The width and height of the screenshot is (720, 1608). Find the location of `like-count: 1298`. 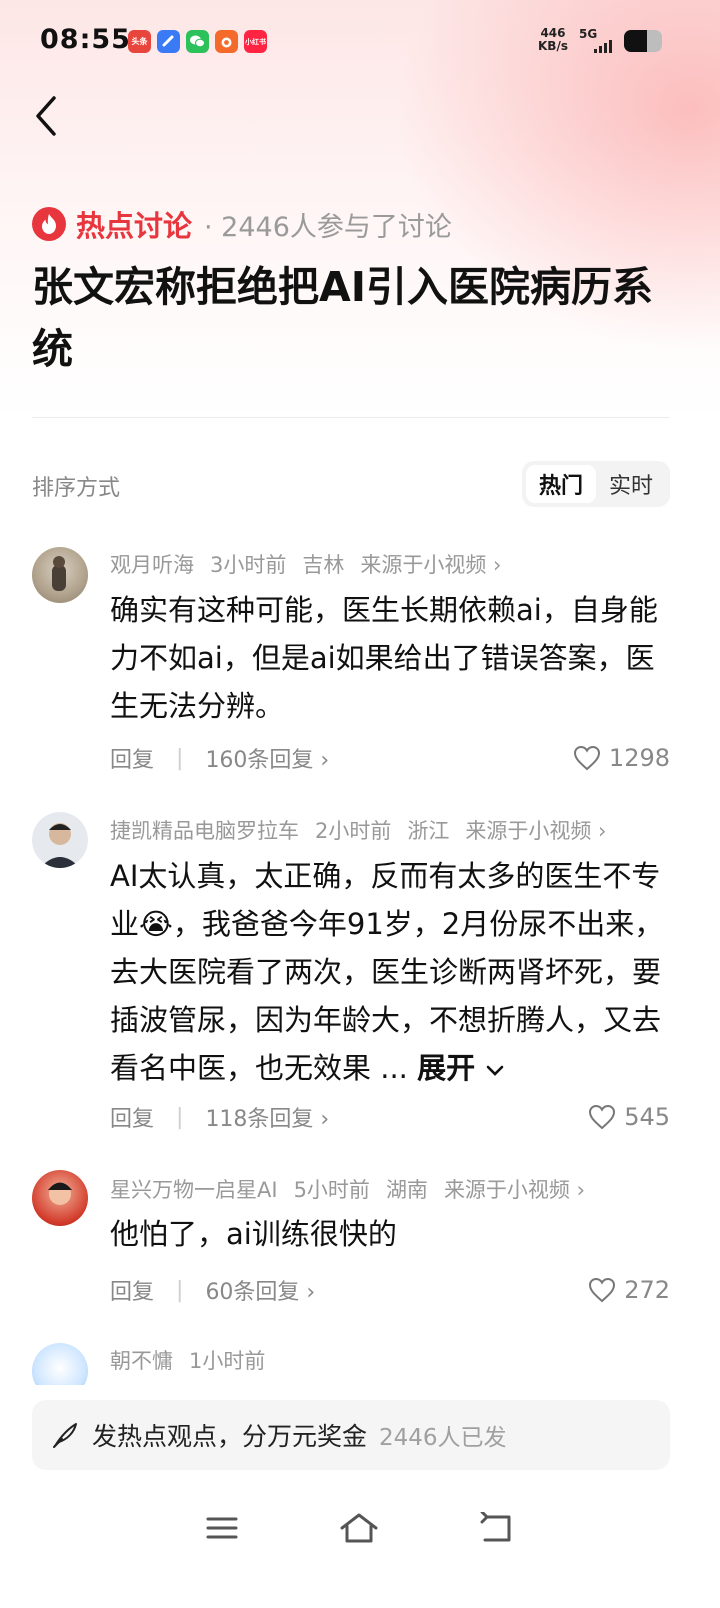

like-count: 1298 is located at coordinates (639, 758).